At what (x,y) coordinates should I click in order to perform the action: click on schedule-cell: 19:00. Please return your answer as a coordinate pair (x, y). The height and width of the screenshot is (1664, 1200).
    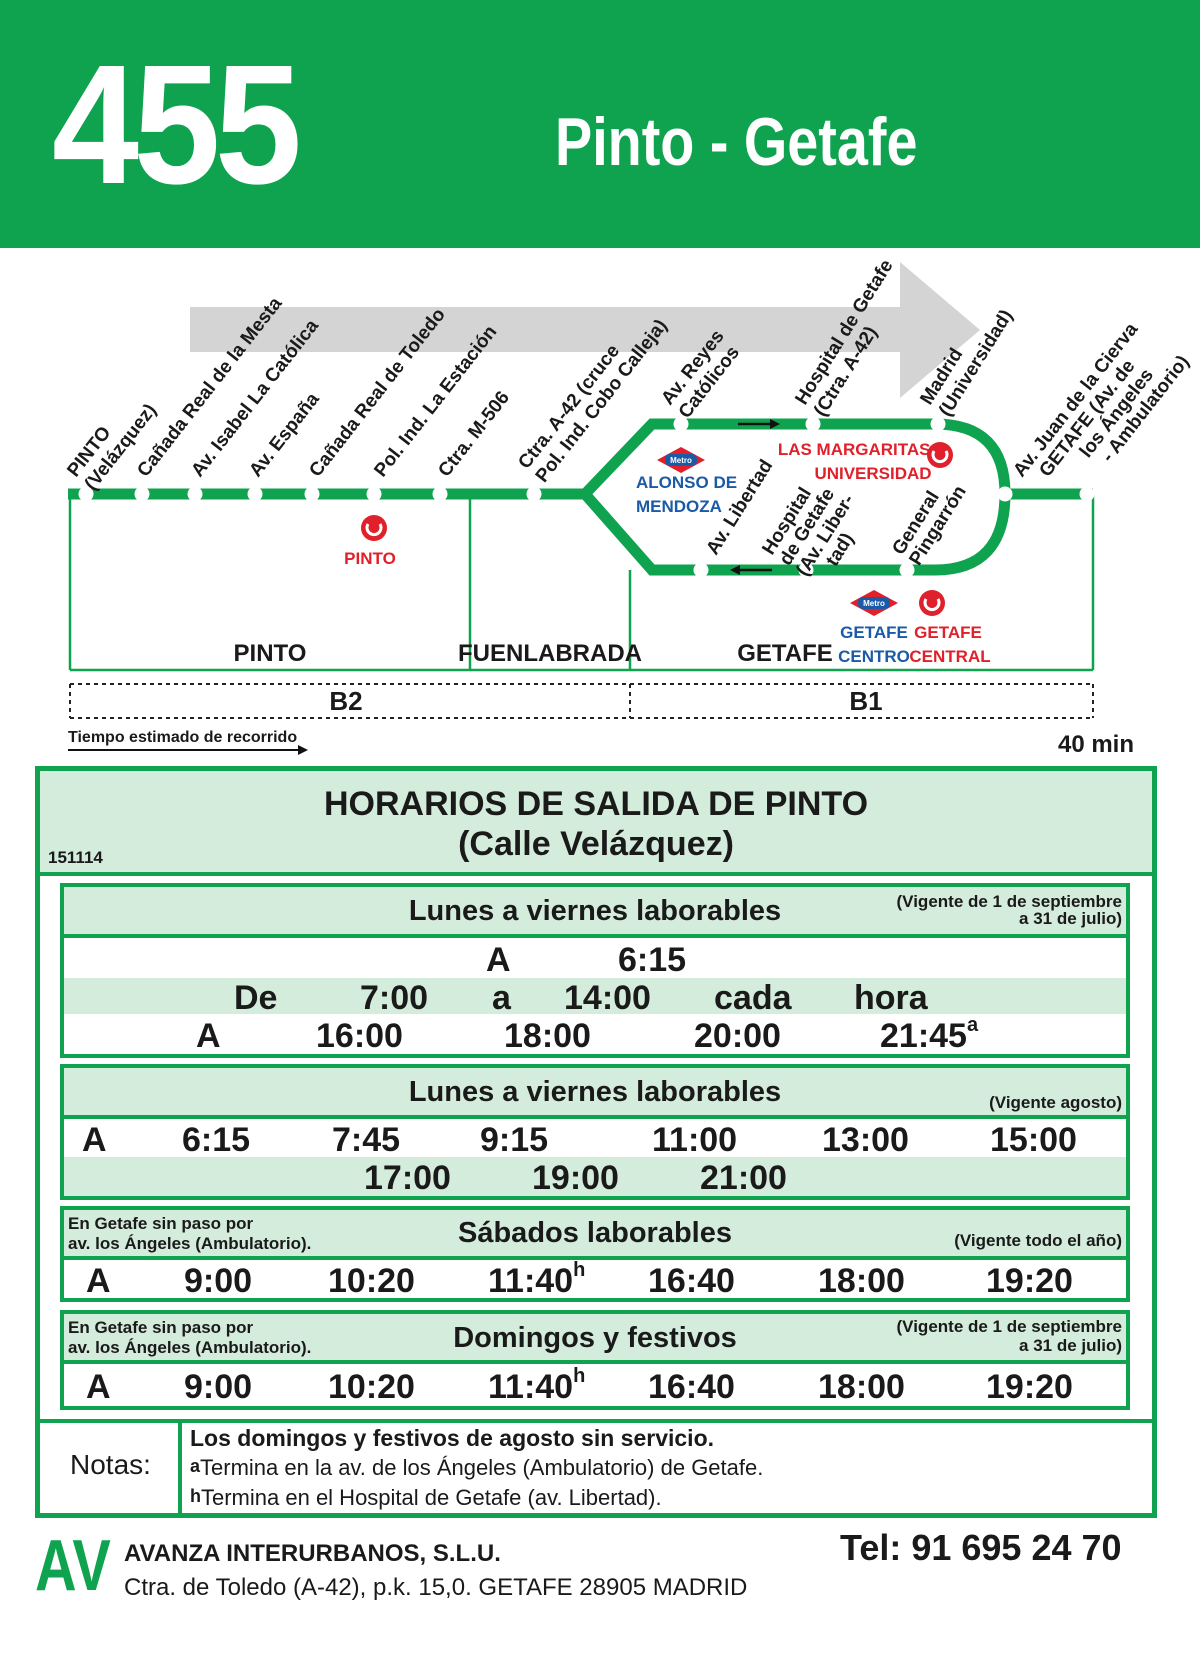
    Looking at the image, I should click on (575, 1178).